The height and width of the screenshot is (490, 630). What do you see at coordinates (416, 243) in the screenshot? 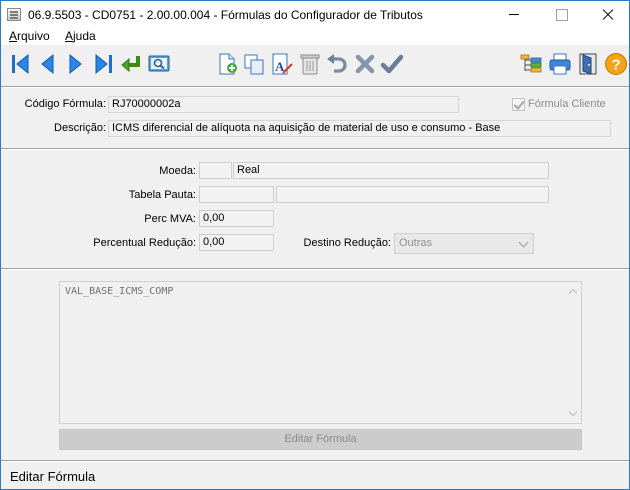
I see `destino-reducao-value: Outras` at bounding box center [416, 243].